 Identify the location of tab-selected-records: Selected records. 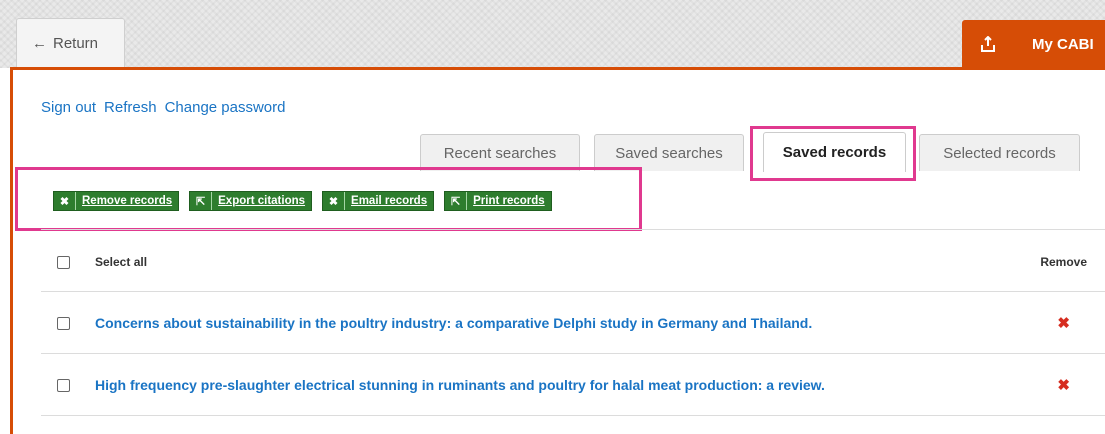
(999, 152).